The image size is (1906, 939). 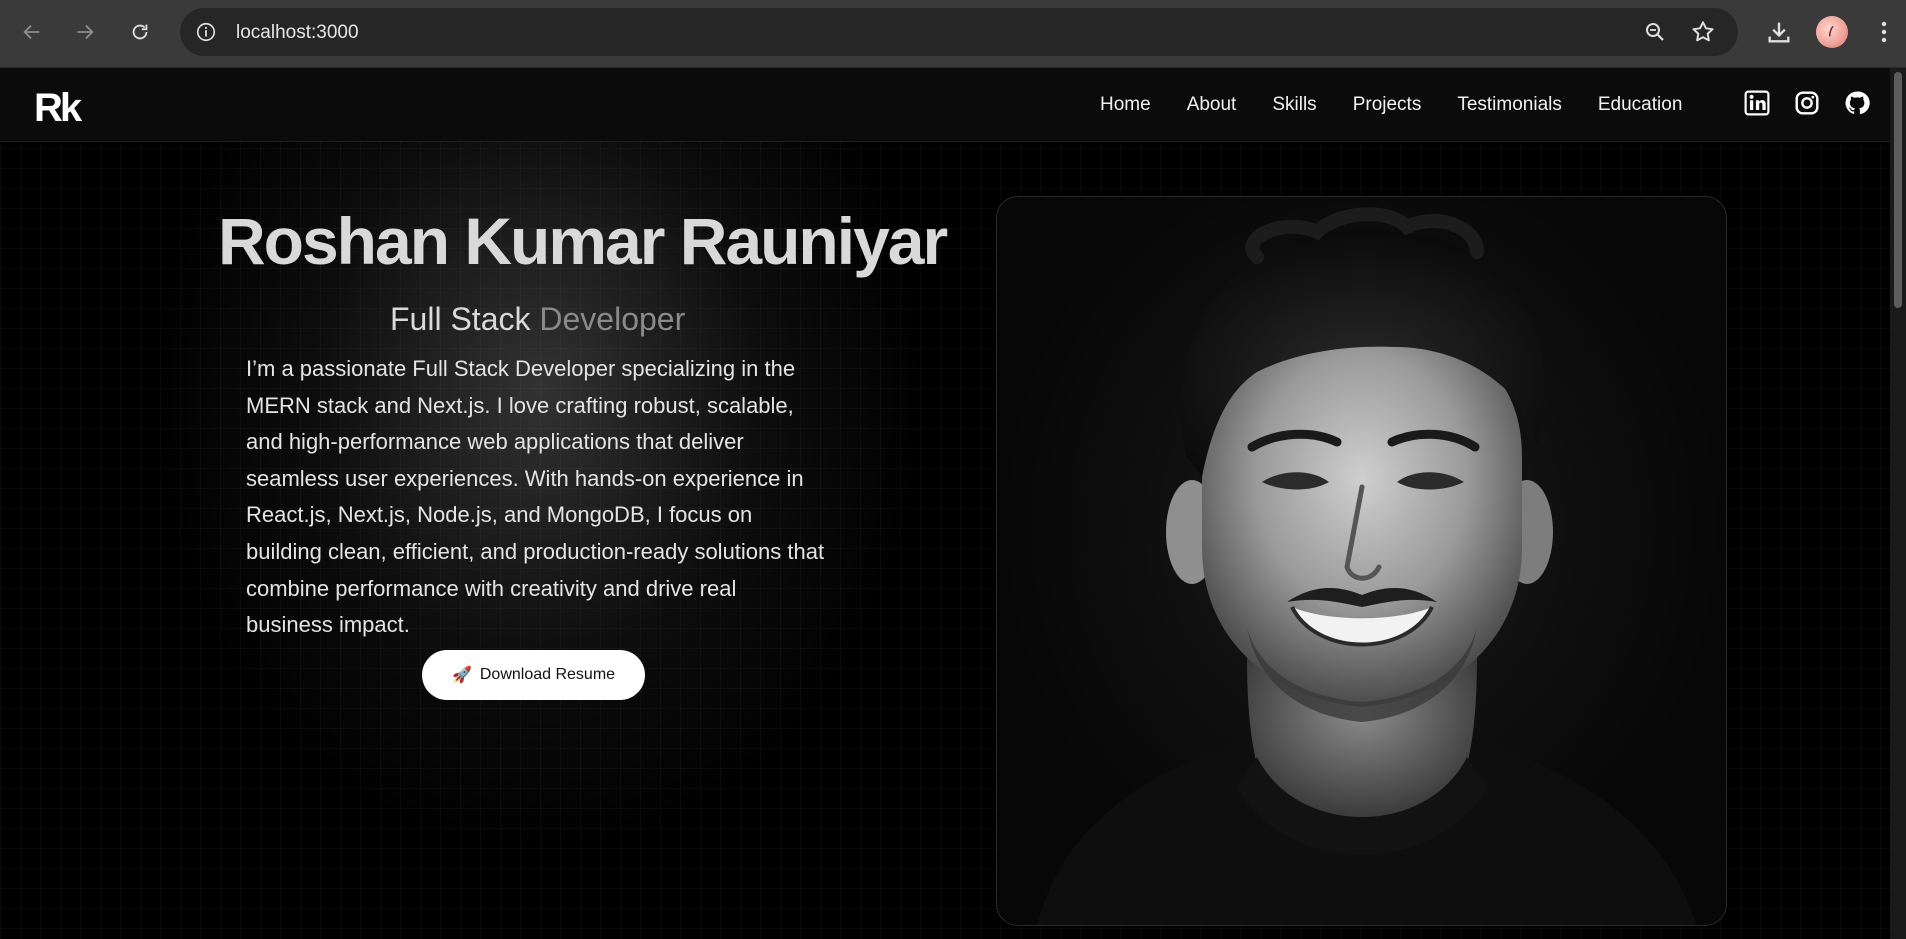 What do you see at coordinates (58, 108) in the screenshot?
I see `site-logo: Rk` at bounding box center [58, 108].